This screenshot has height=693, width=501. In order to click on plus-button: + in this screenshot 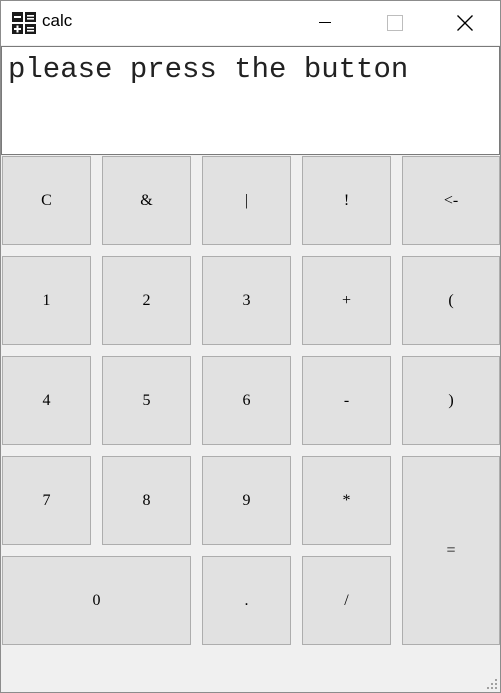, I will do `click(346, 300)`.